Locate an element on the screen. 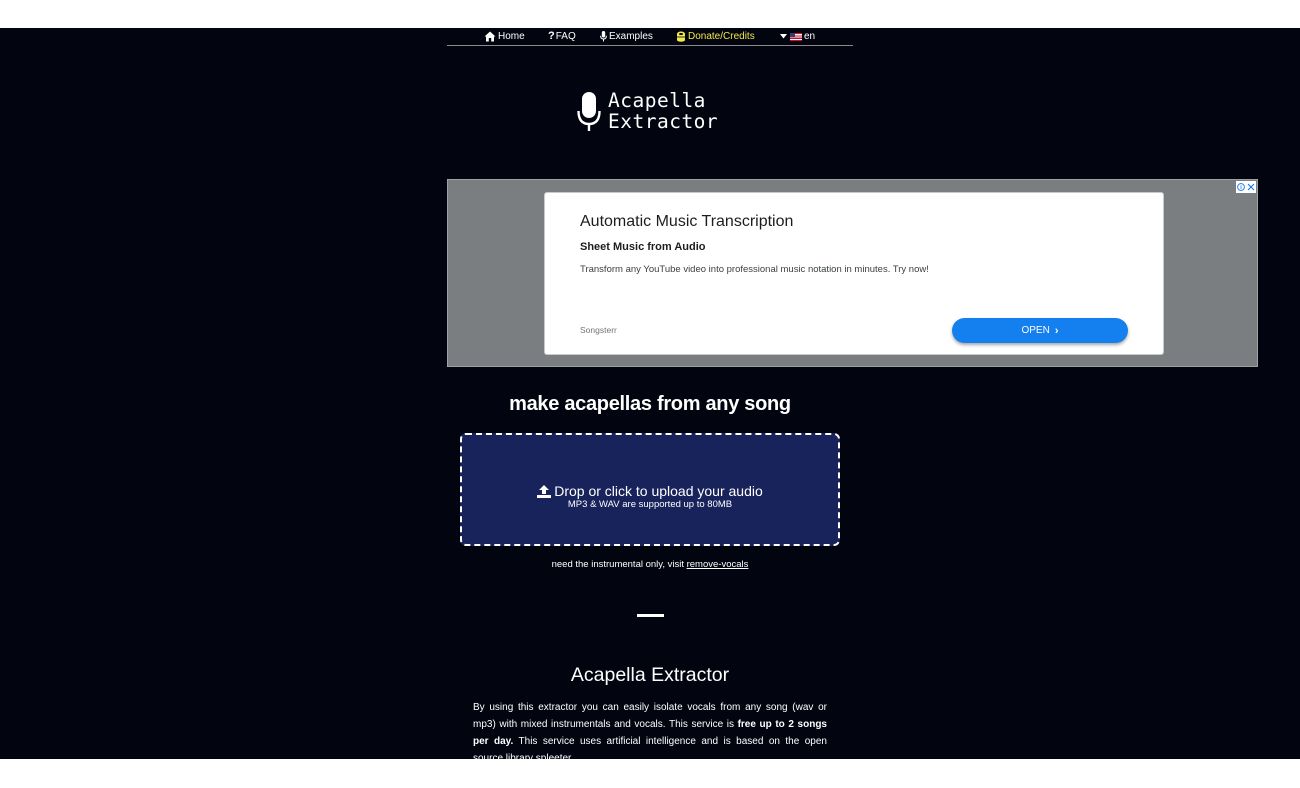 The height and width of the screenshot is (788, 1300). nav-donate-label: Donate/Credits is located at coordinates (721, 36).